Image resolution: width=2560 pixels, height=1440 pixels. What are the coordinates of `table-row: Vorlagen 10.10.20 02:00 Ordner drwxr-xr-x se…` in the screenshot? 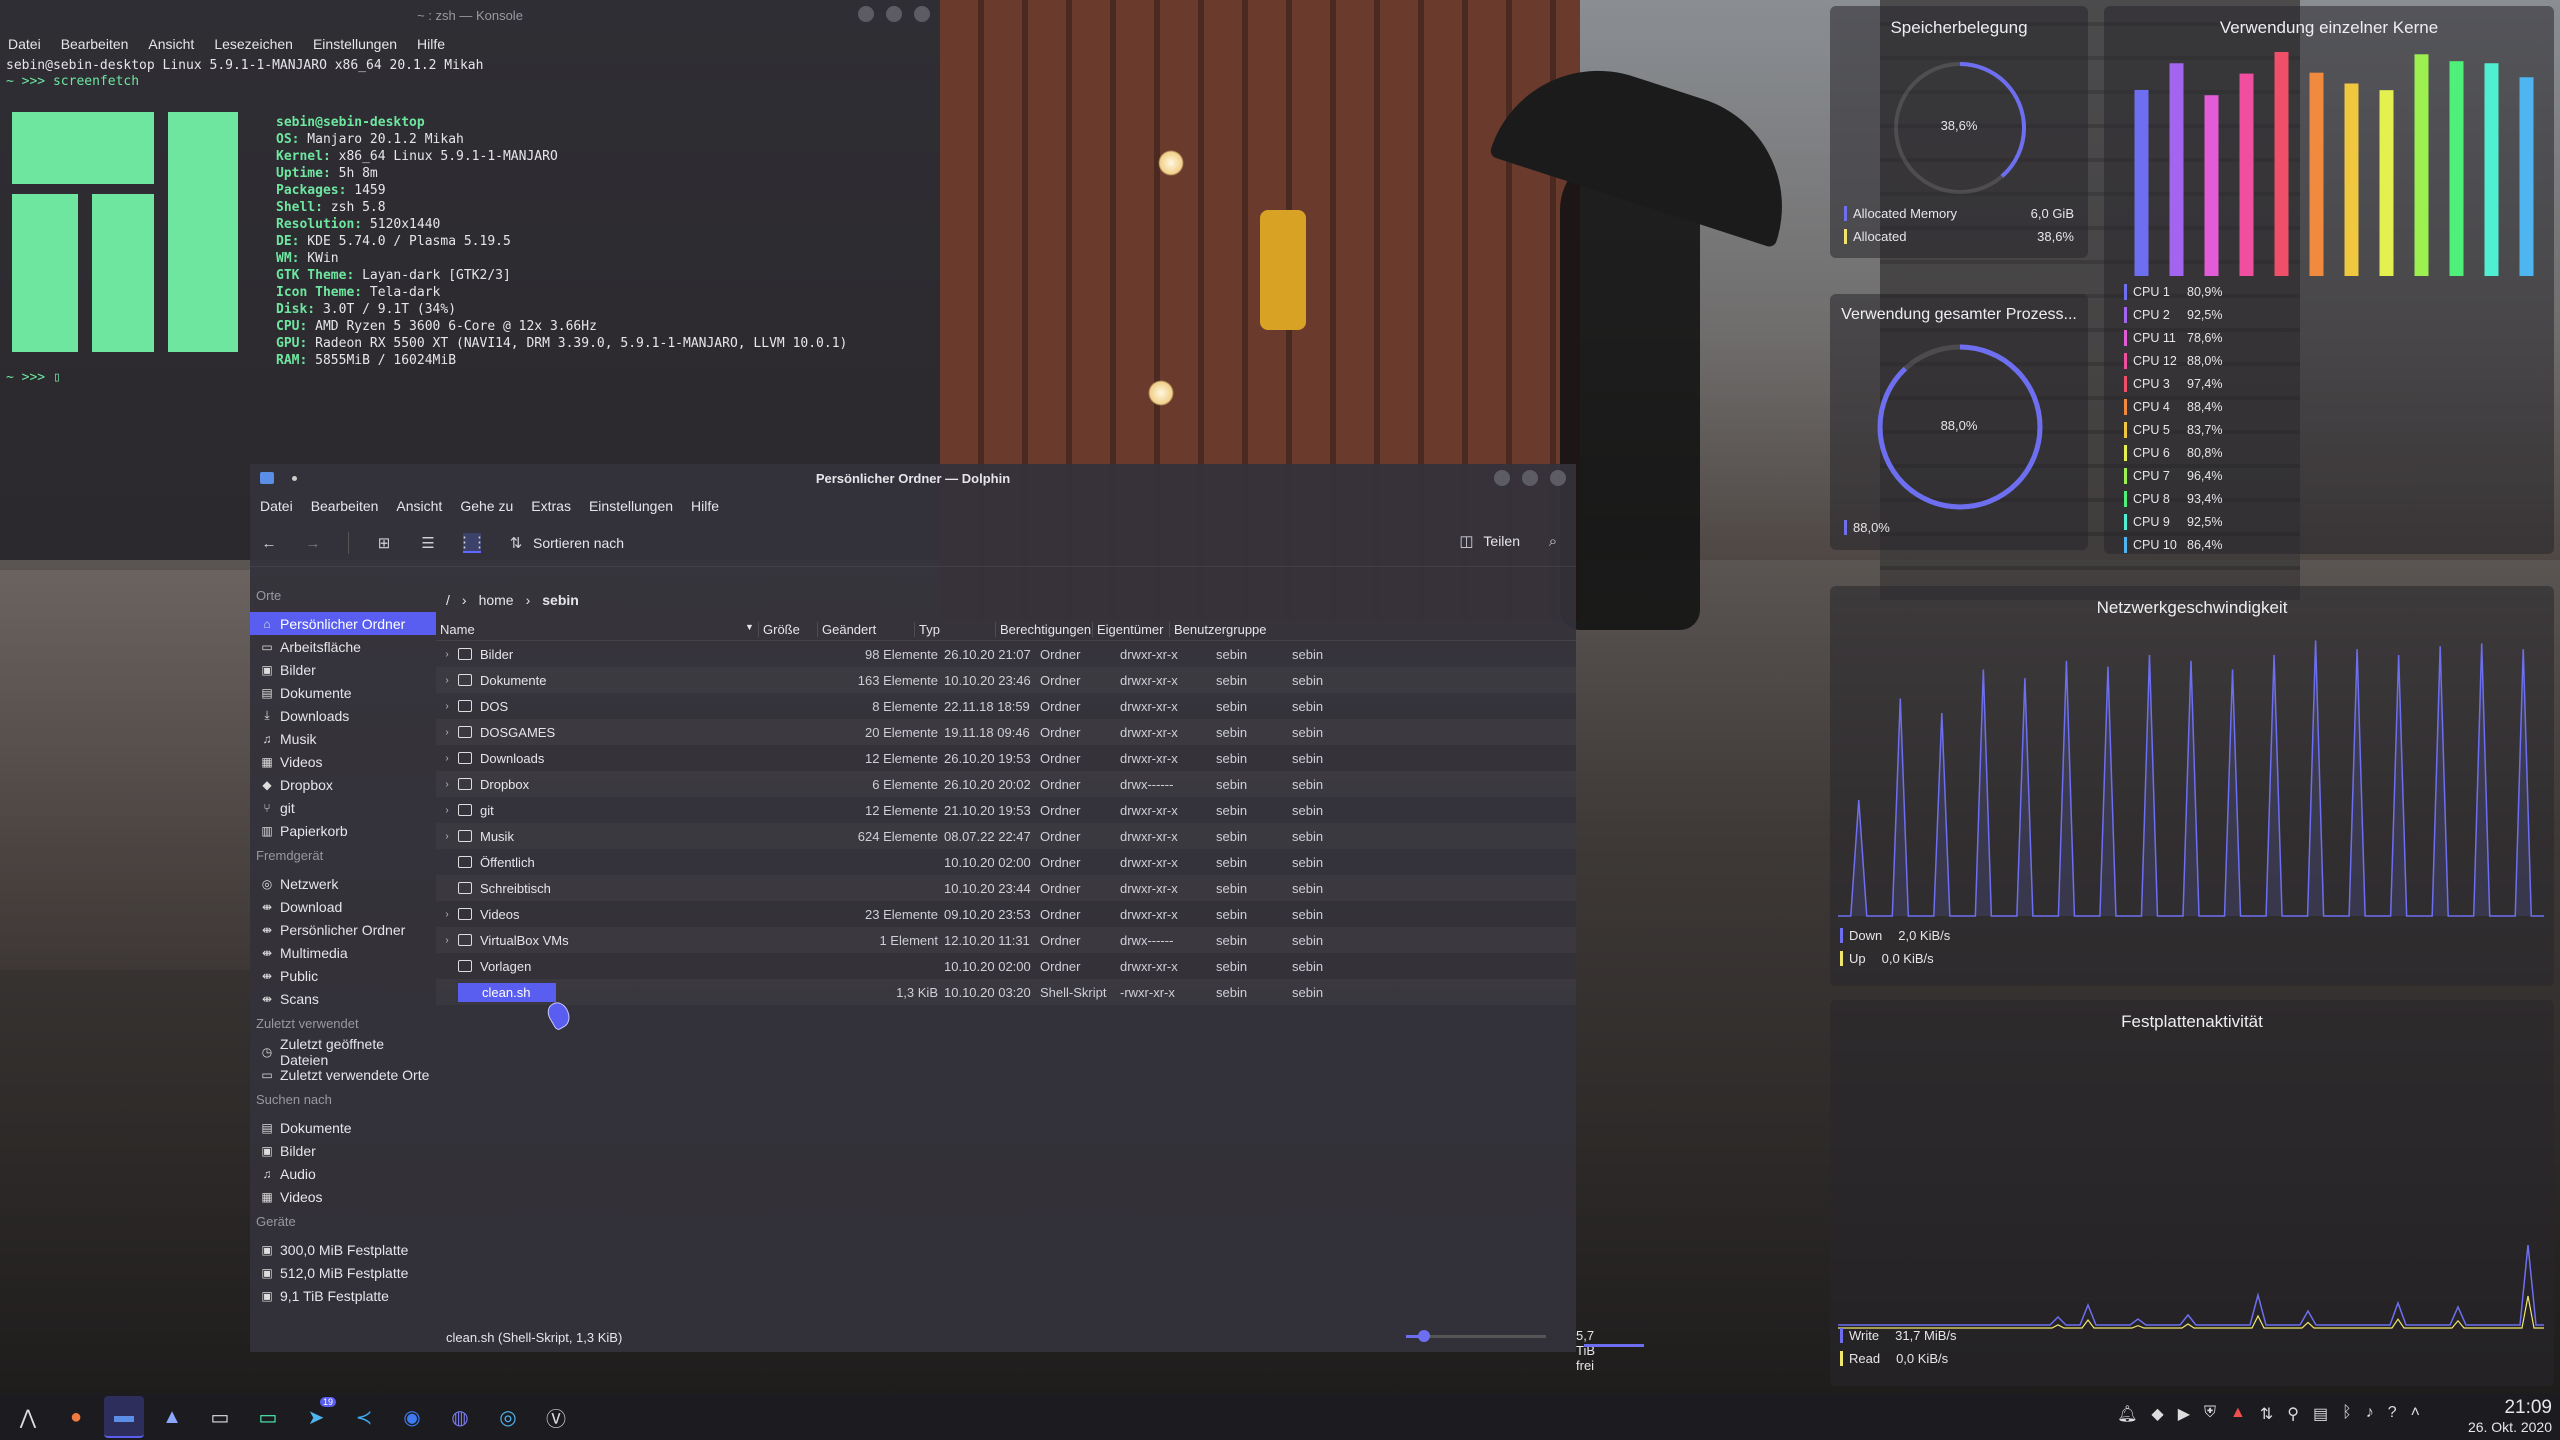 It's located at (1006, 966).